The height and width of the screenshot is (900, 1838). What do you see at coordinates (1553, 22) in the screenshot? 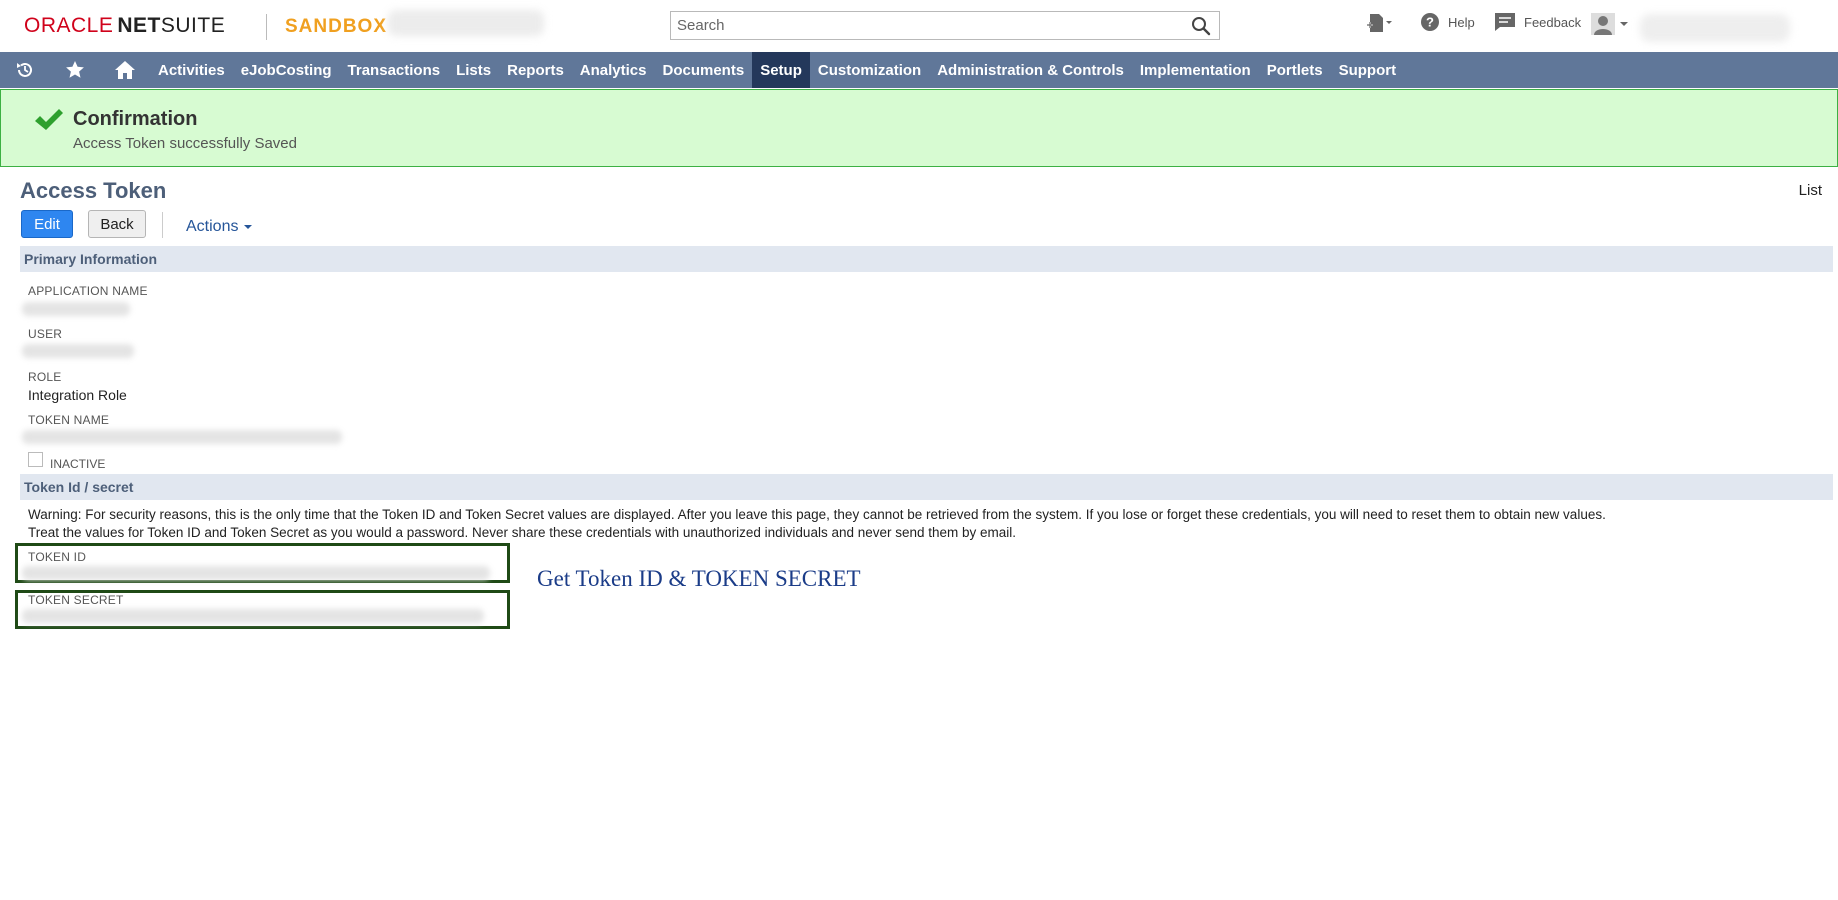
I see `feedback-label: Feedback` at bounding box center [1553, 22].